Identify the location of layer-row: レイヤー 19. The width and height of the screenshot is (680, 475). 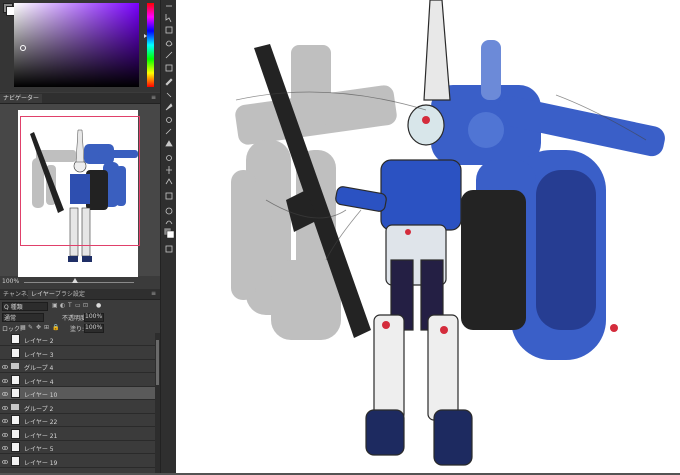
(78, 461).